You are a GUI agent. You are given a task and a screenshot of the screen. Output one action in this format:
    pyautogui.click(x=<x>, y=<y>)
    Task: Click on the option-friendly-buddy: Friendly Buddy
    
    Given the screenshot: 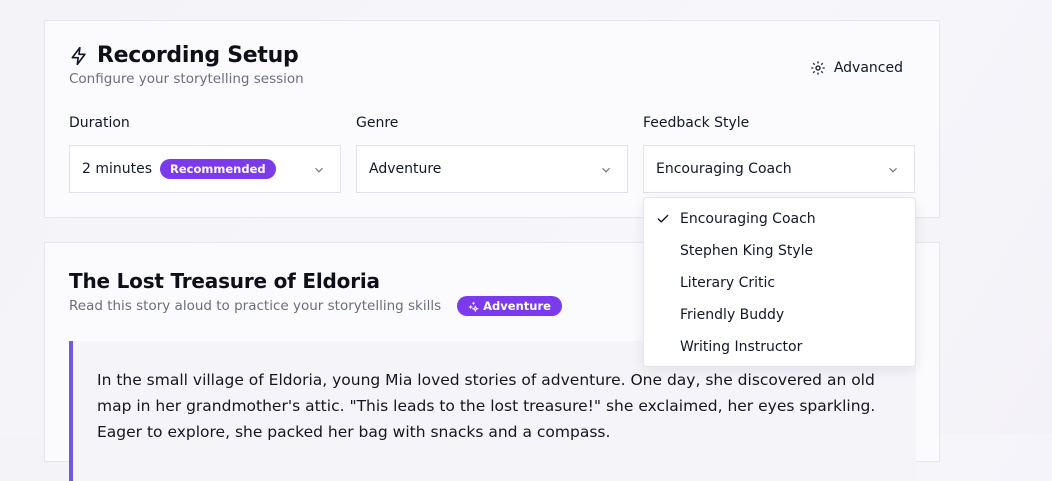 What is the action you would take?
    pyautogui.click(x=779, y=315)
    